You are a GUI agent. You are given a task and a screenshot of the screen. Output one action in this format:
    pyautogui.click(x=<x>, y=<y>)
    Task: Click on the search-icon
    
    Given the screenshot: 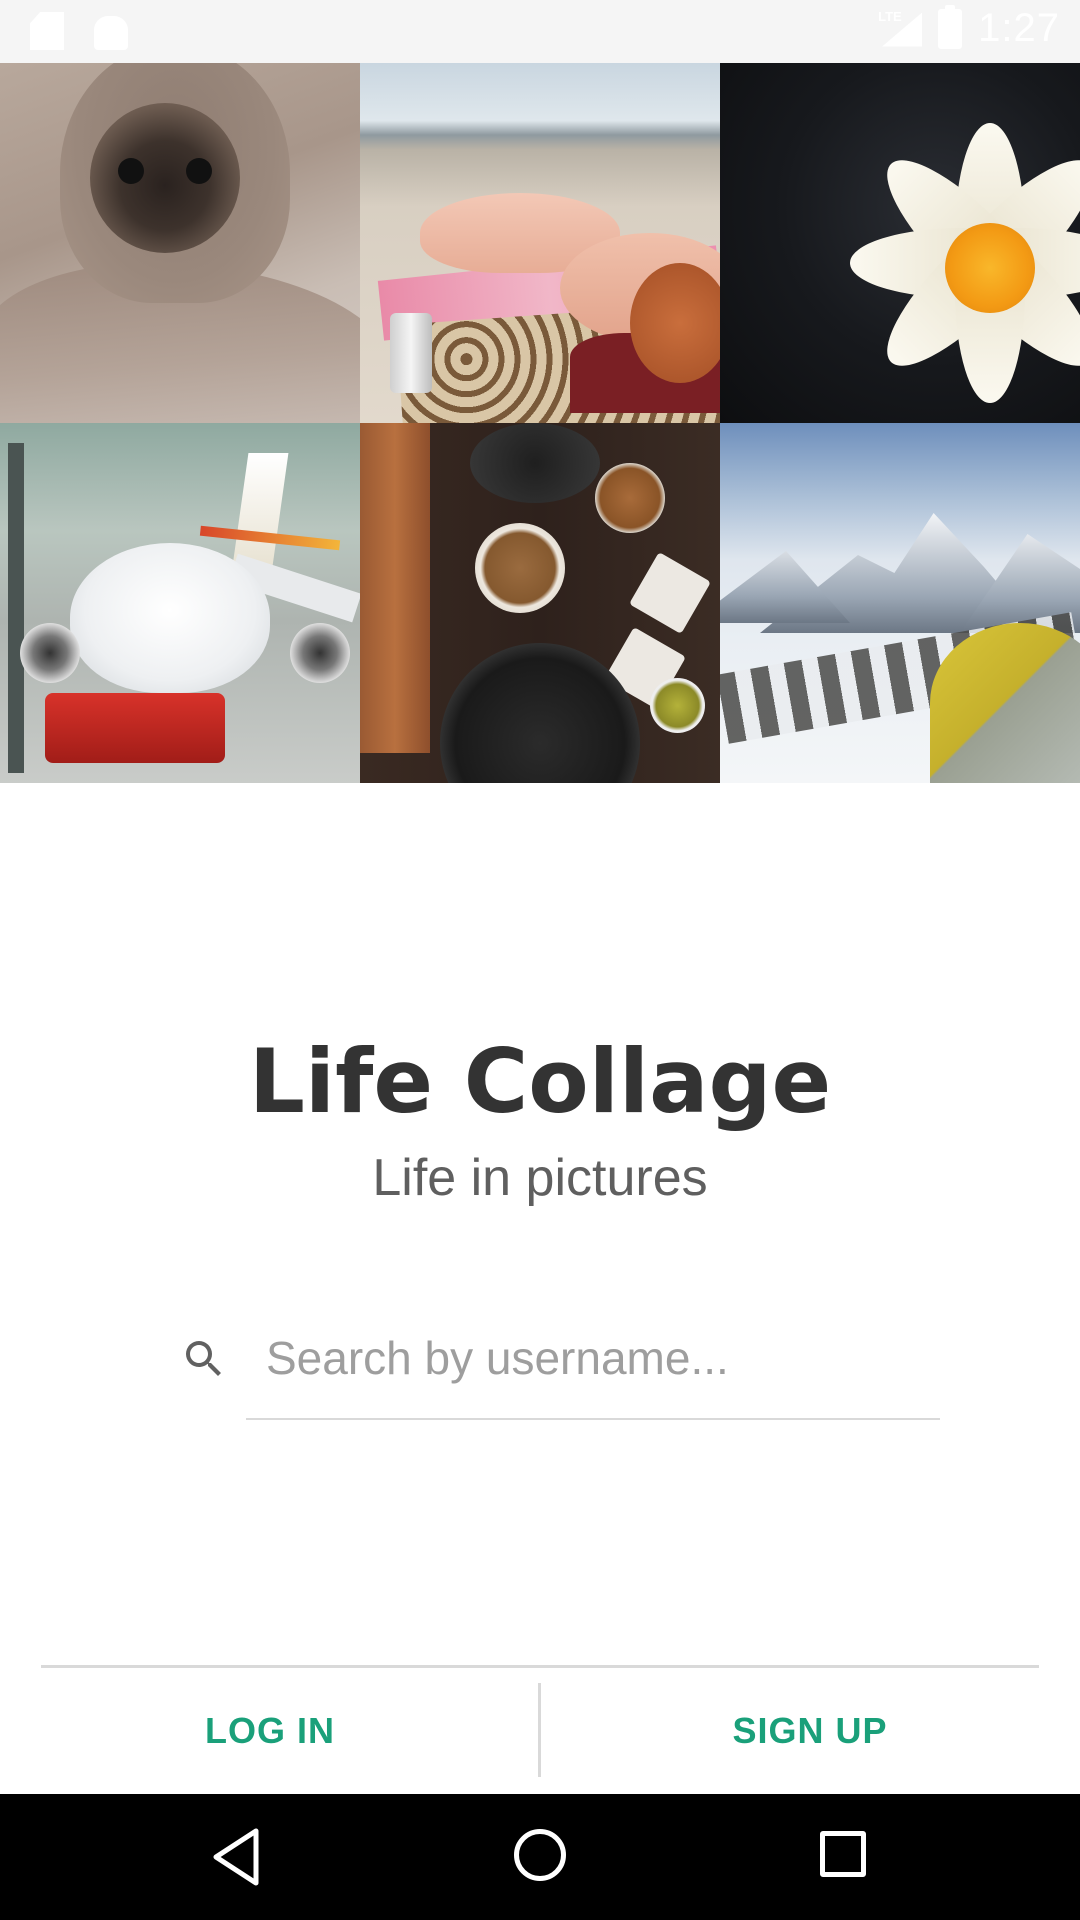 What is the action you would take?
    pyautogui.click(x=203, y=1358)
    